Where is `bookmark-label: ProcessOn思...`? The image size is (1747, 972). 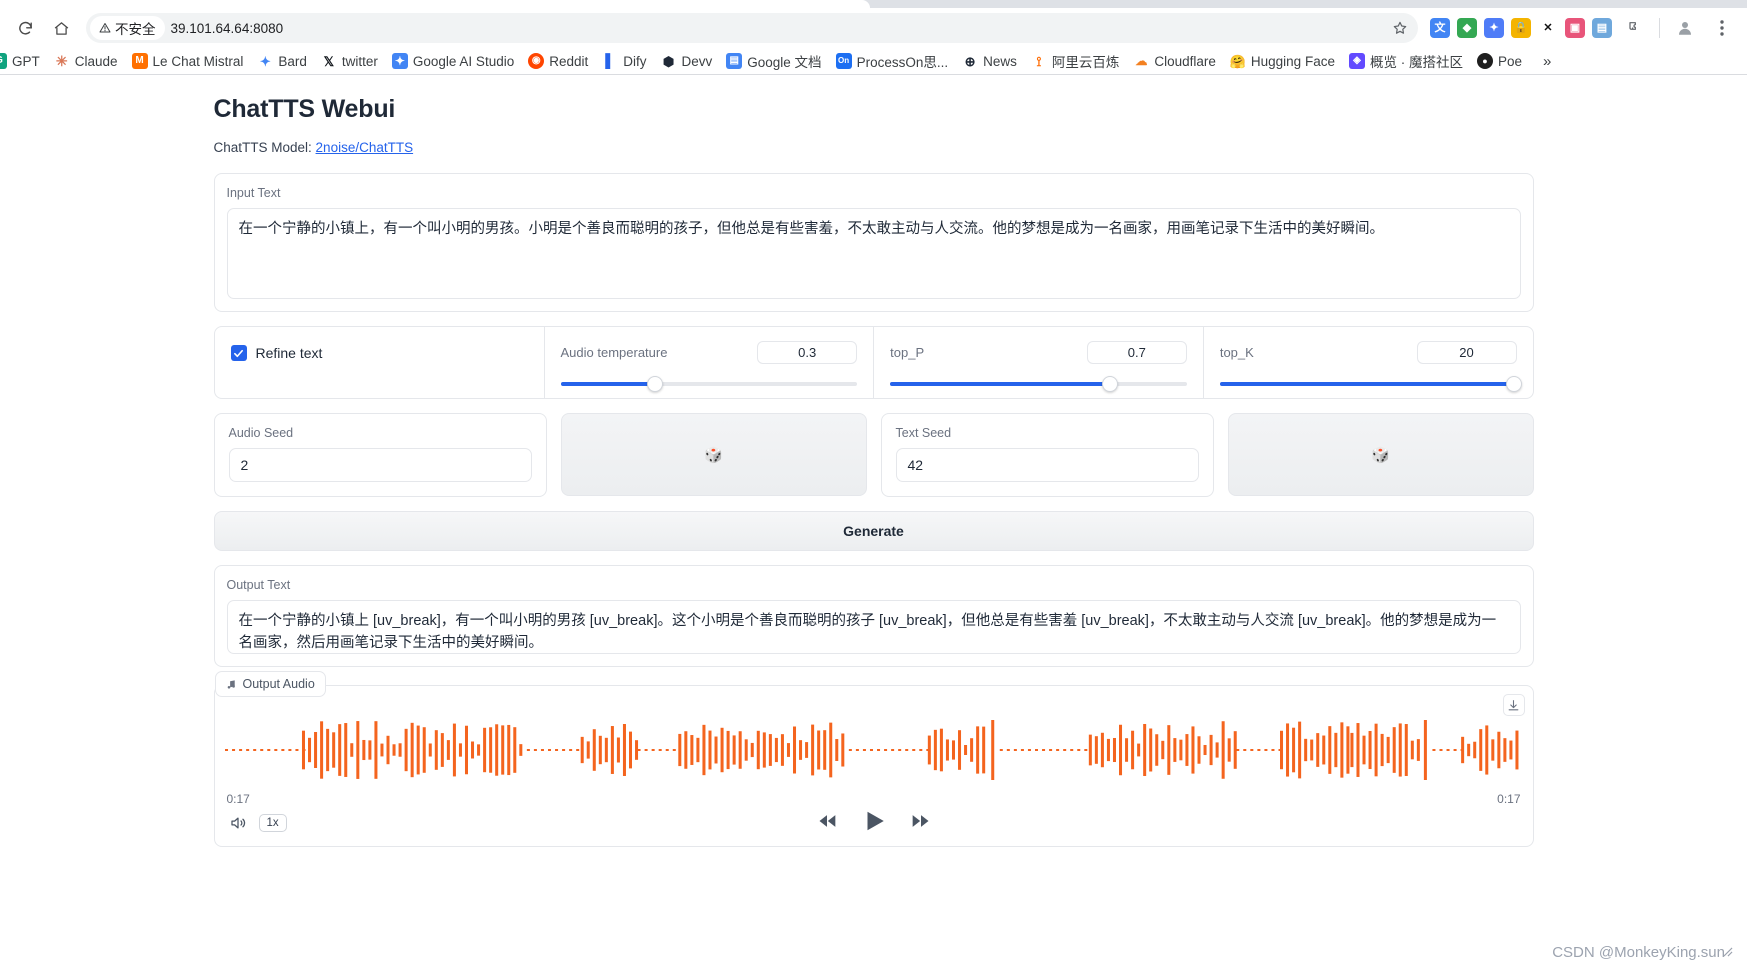
bookmark-label: ProcessOn思... is located at coordinates (902, 62).